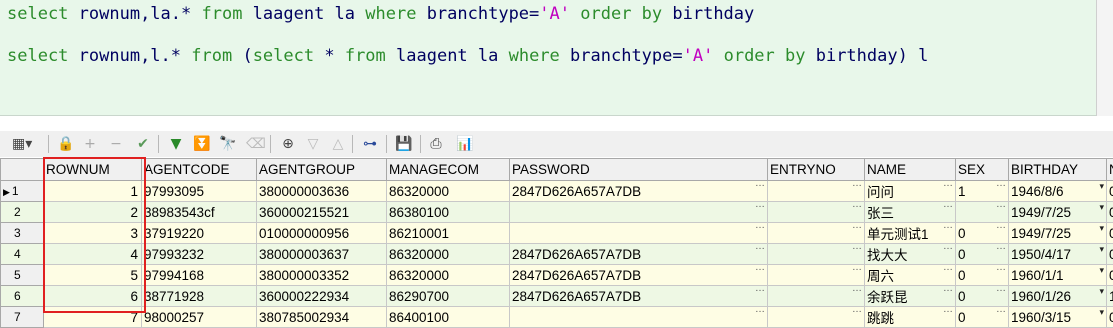 This screenshot has height=328, width=1113. What do you see at coordinates (1110, 296) in the screenshot?
I see `cell-n: 1` at bounding box center [1110, 296].